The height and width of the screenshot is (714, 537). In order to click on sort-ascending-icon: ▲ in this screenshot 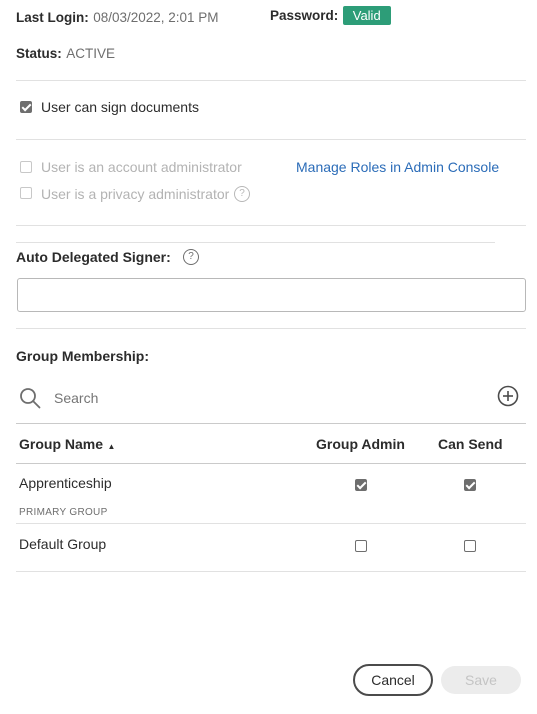, I will do `click(111, 446)`.